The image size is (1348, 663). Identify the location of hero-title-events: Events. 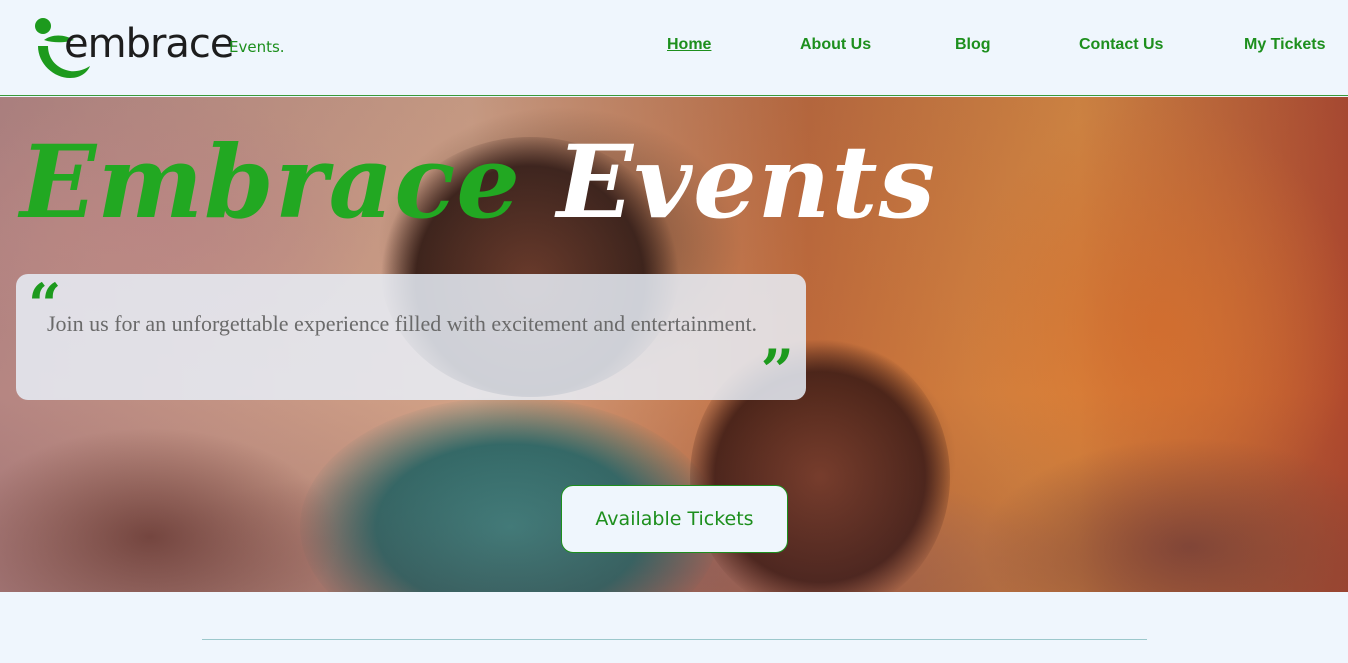
(746, 182).